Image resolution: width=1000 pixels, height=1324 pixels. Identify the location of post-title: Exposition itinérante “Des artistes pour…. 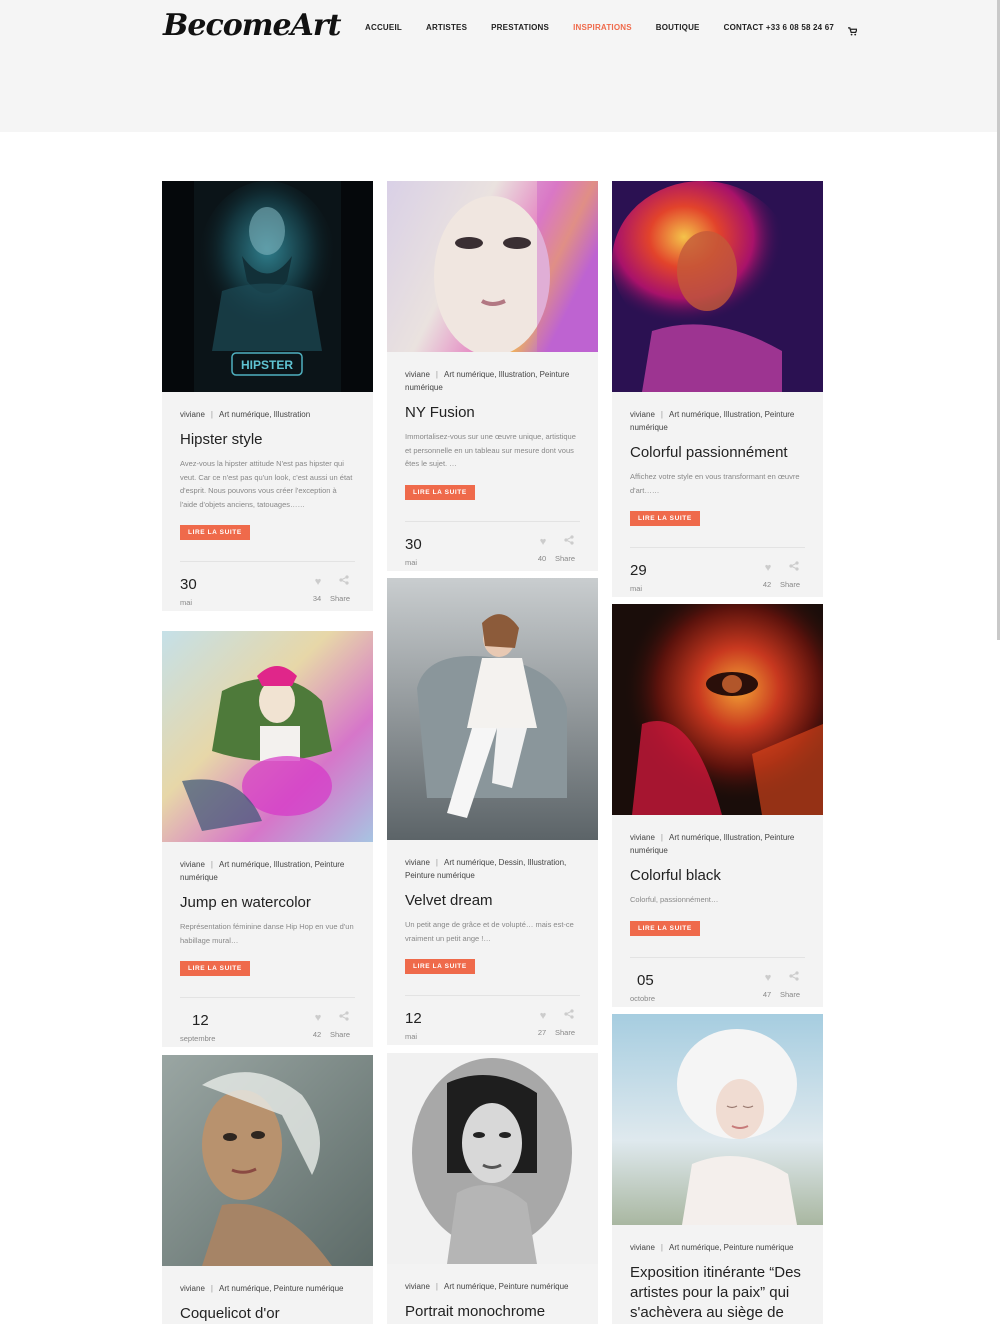
(717, 1293).